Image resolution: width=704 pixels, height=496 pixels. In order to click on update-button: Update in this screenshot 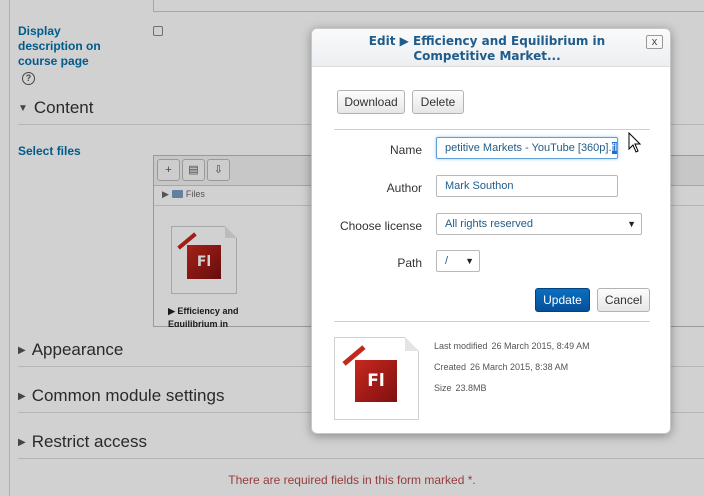, I will do `click(562, 300)`.